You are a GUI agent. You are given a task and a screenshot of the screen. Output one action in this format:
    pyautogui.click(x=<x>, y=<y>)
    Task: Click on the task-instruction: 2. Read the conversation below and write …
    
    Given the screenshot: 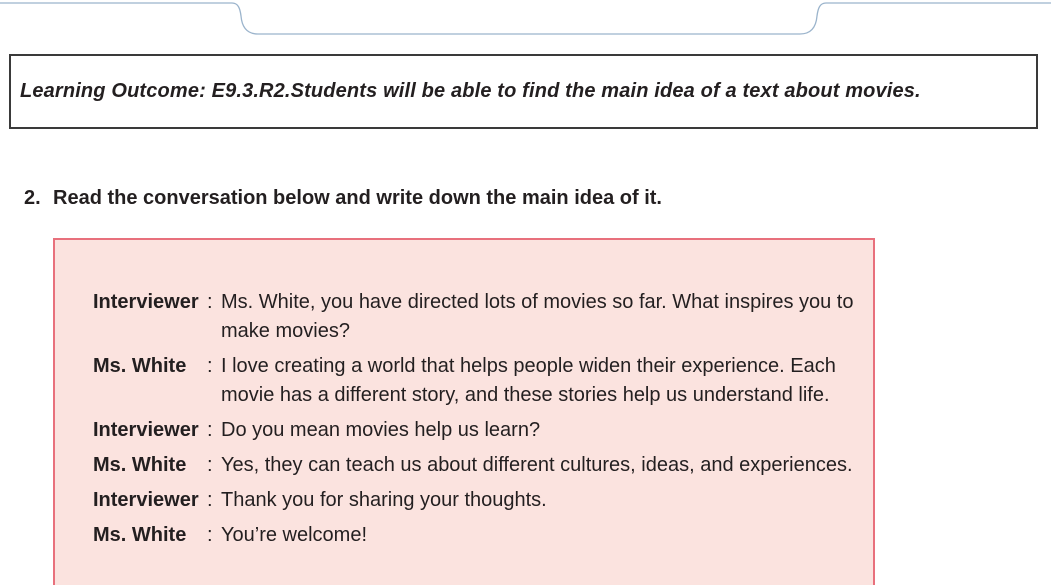 What is the action you would take?
    pyautogui.click(x=343, y=198)
    